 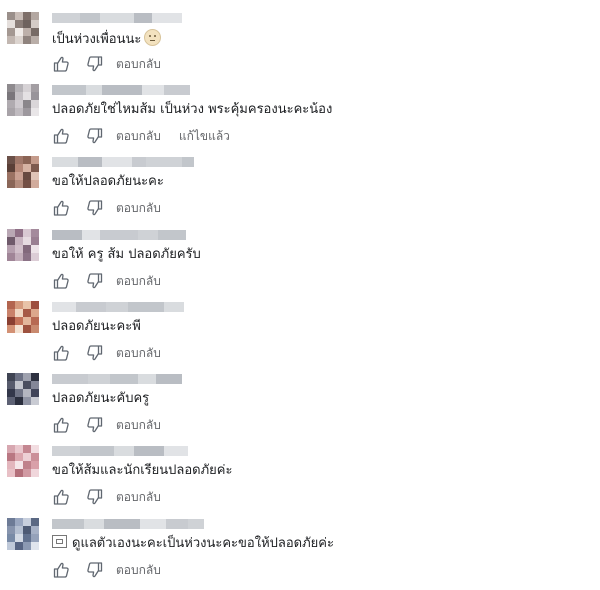 What do you see at coordinates (300, 336) in the screenshot?
I see `comment-item: ปลอดภัยนะคะพีตอบกลับ` at bounding box center [300, 336].